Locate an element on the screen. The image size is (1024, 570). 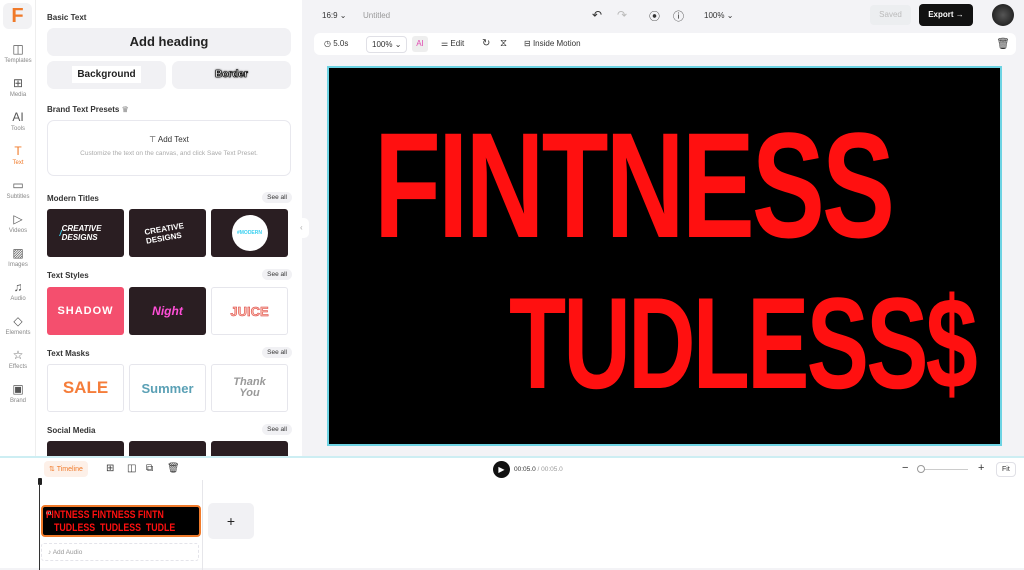
help-icon: ⓘ is located at coordinates (678, 16).